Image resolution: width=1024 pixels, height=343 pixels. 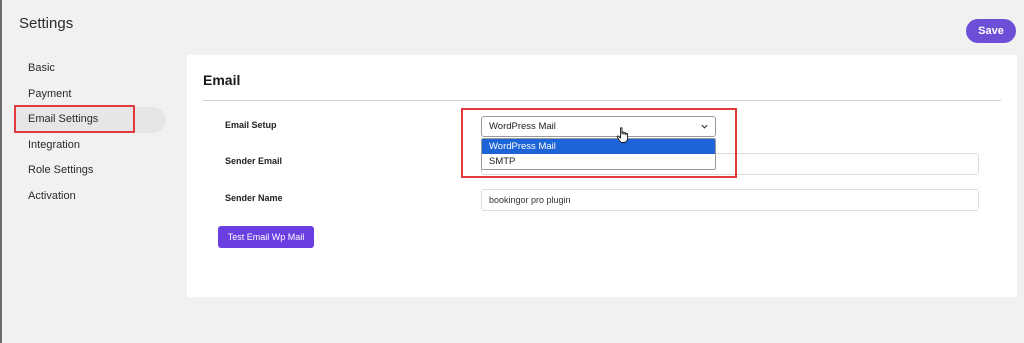 I want to click on save-button: Save, so click(x=991, y=31).